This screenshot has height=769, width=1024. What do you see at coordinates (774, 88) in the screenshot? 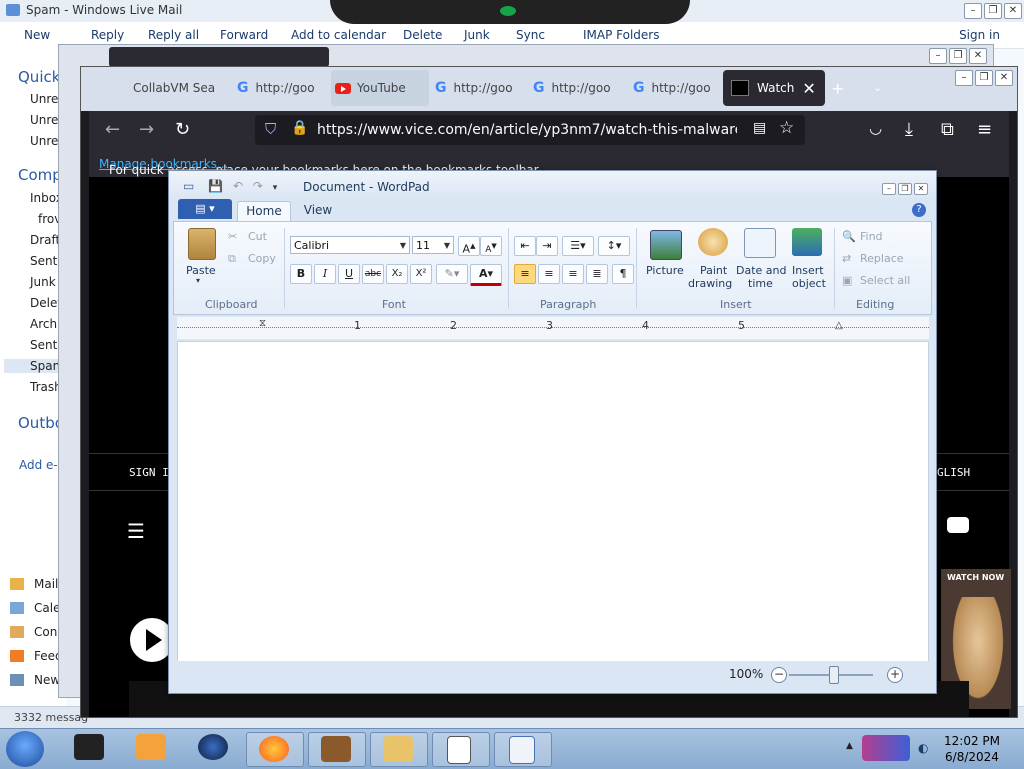
I see `tab-vice-active: Watch ✕` at bounding box center [774, 88].